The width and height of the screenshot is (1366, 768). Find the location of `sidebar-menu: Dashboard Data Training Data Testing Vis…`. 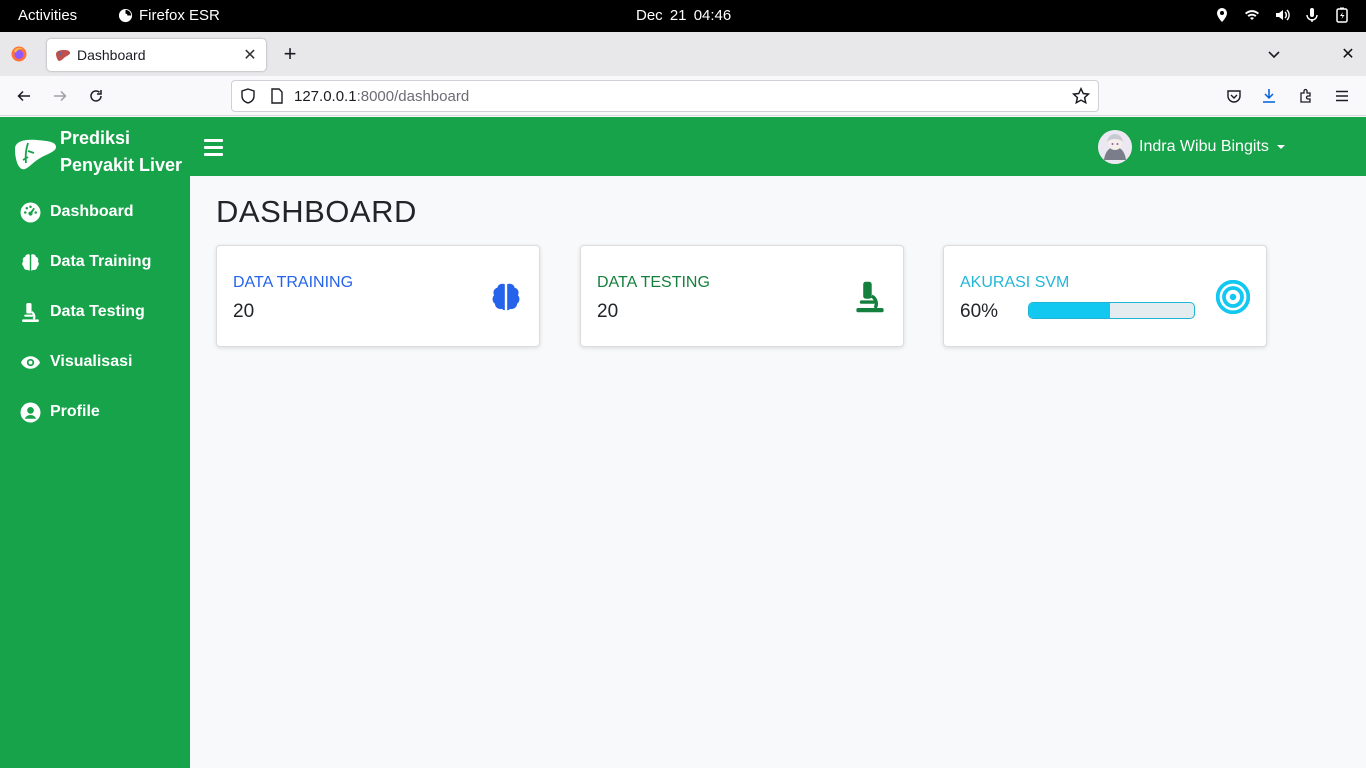

sidebar-menu: Dashboard Data Training Data Testing Vis… is located at coordinates (95, 312).